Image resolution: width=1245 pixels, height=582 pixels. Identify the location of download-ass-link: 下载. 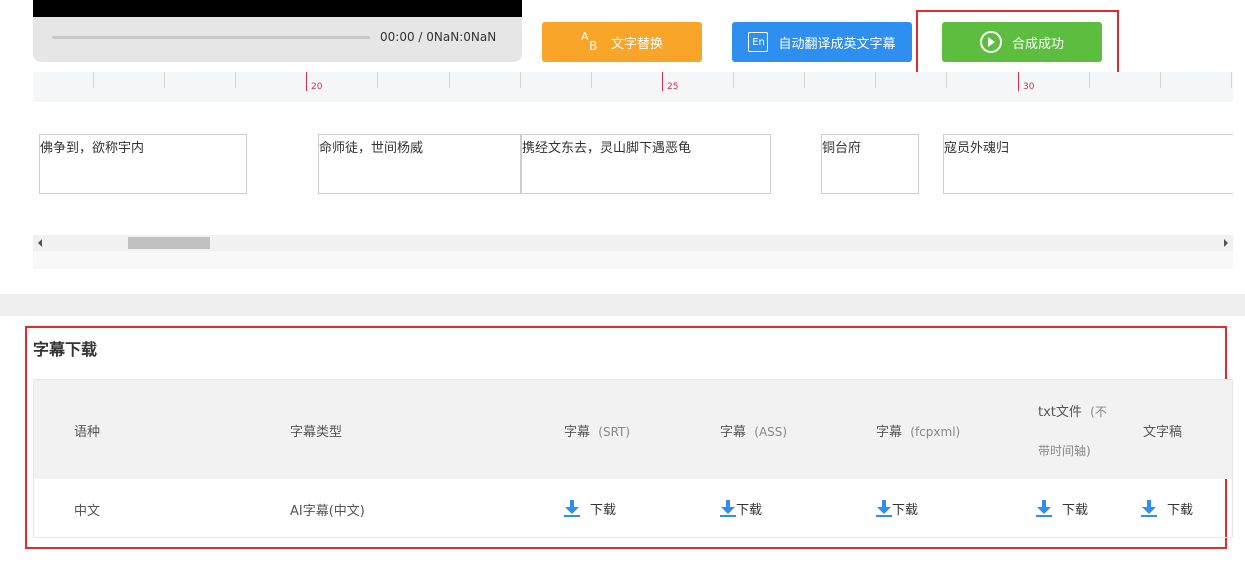
(741, 508).